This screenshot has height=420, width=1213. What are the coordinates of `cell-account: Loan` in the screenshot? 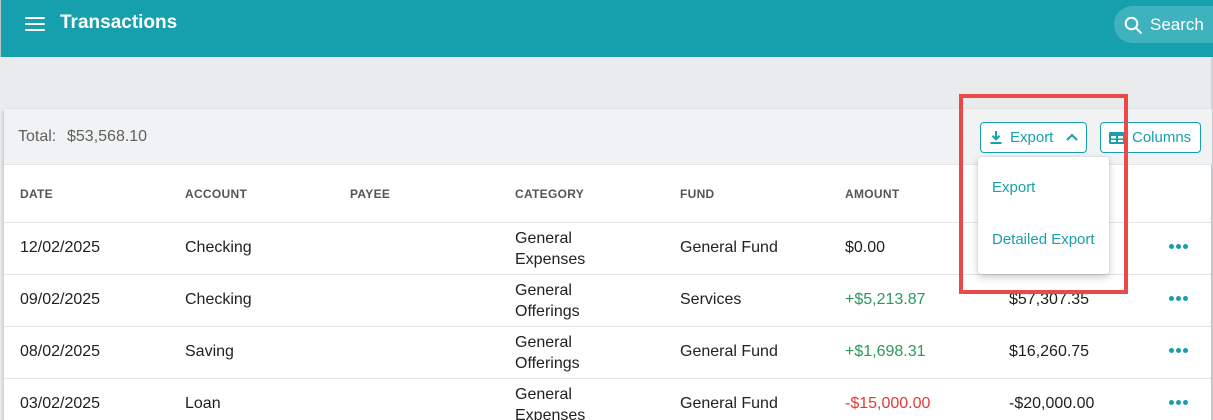 It's located at (203, 403).